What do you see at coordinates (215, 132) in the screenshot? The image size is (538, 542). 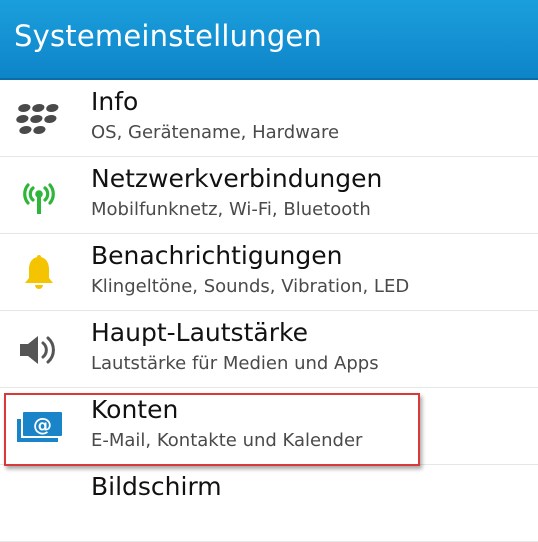 I see `settings-item-subtitle: OS, Gerätename, Hardware` at bounding box center [215, 132].